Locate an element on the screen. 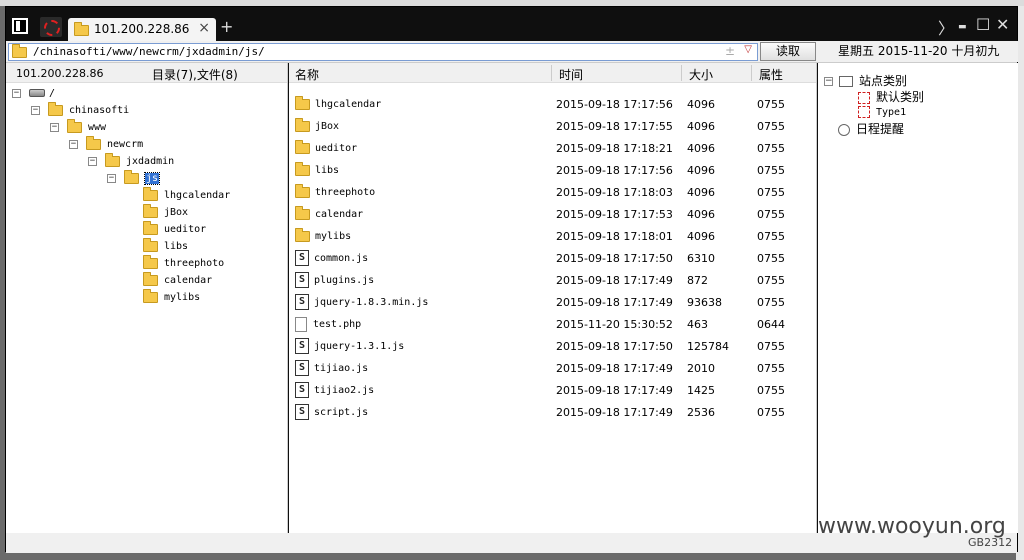 This screenshot has width=1024, height=560. file-name-label: tijiao2.js is located at coordinates (344, 390).